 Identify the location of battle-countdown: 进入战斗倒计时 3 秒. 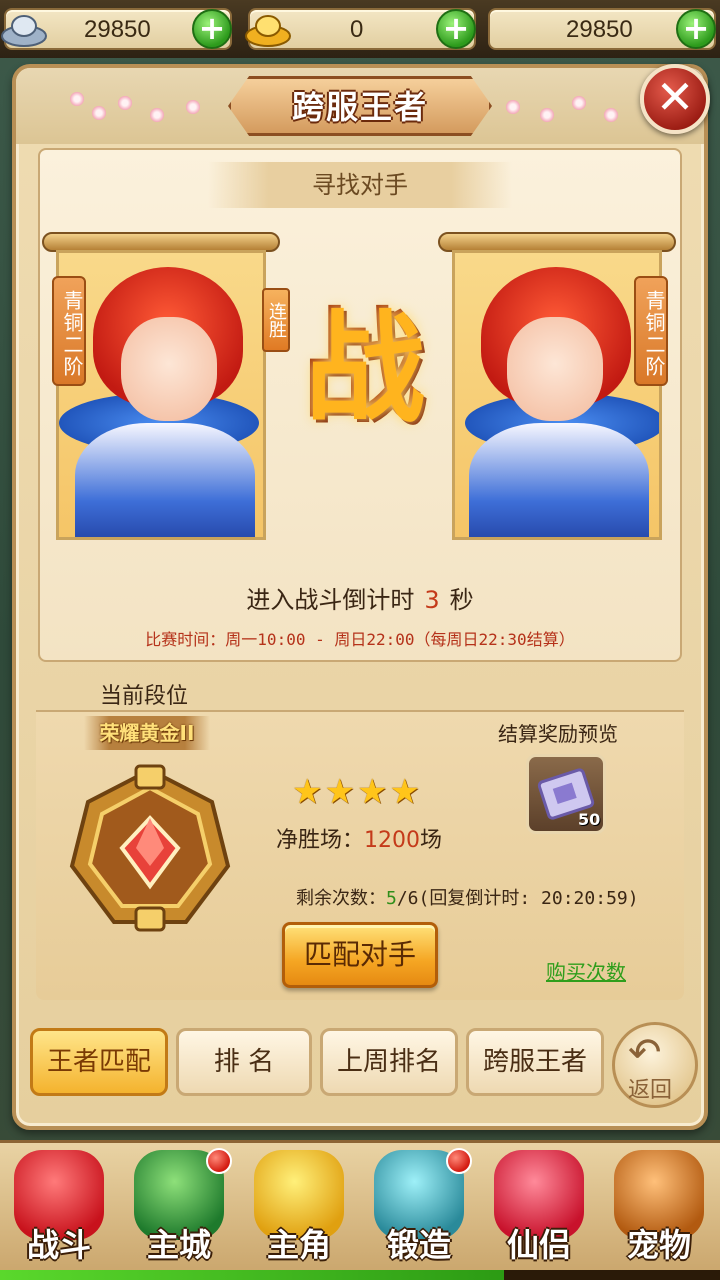
(360, 597).